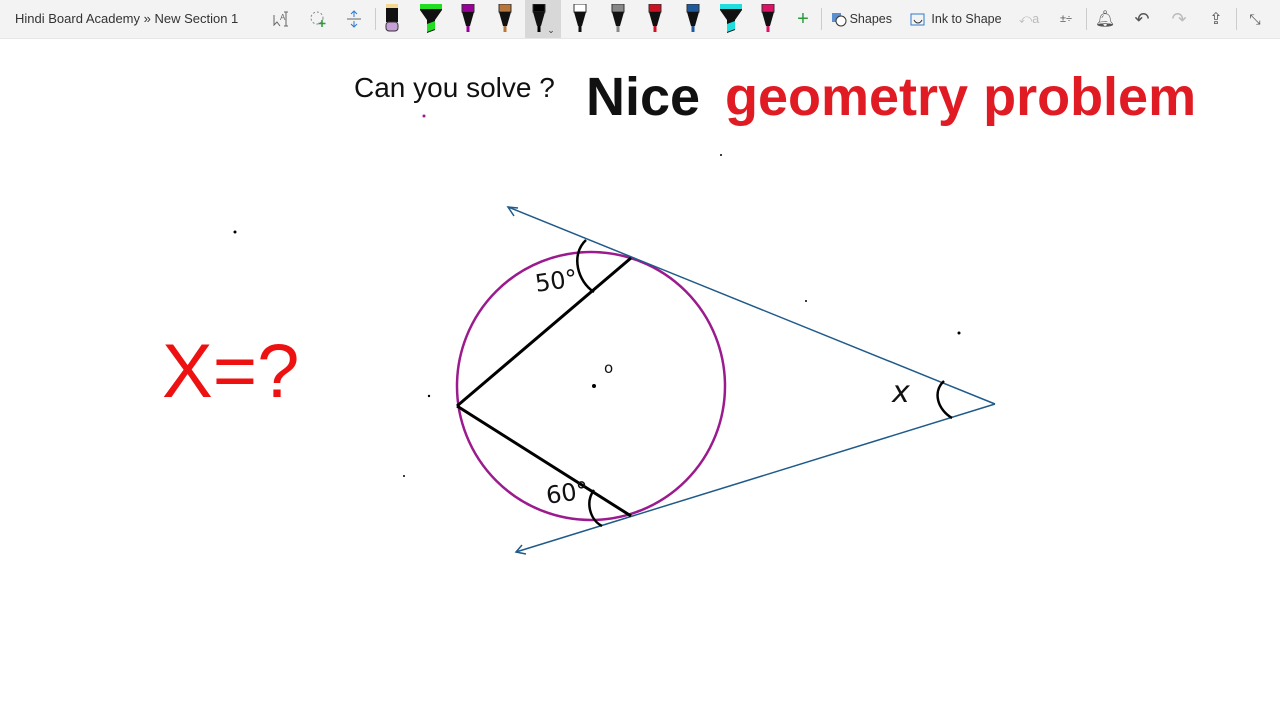  I want to click on center-label: o, so click(609, 368).